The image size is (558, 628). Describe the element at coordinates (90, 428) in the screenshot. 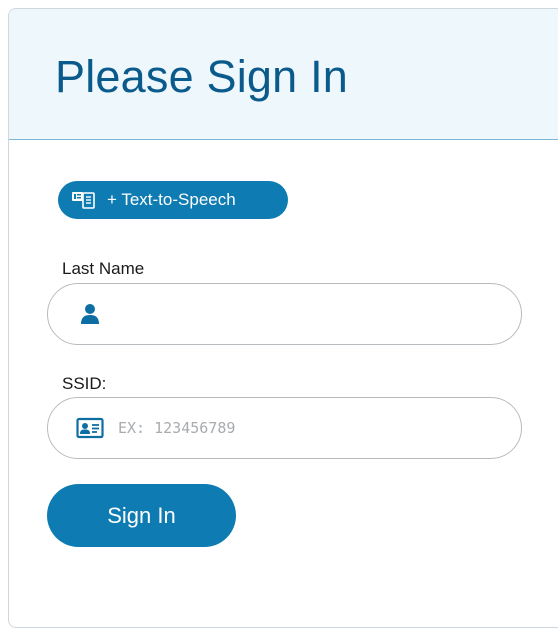

I see `id-card-icon` at that location.